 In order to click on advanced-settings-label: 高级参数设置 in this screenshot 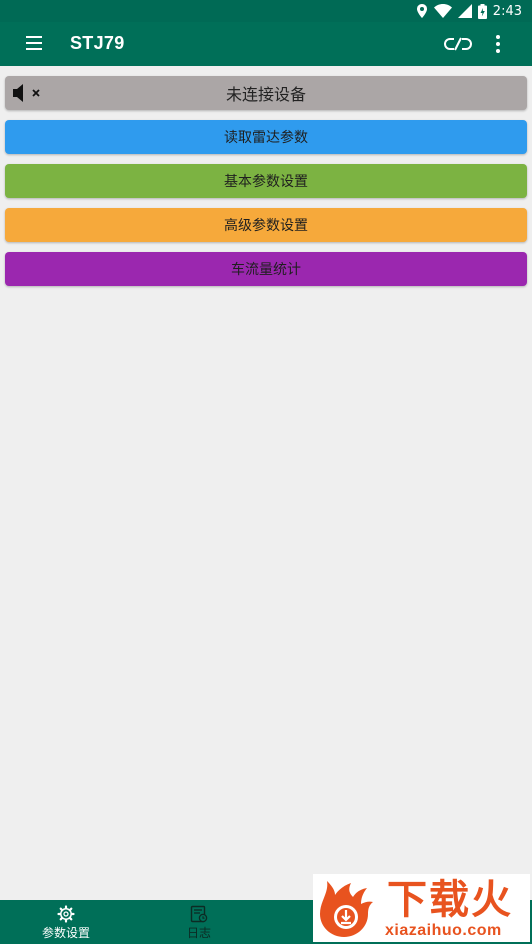, I will do `click(266, 226)`.